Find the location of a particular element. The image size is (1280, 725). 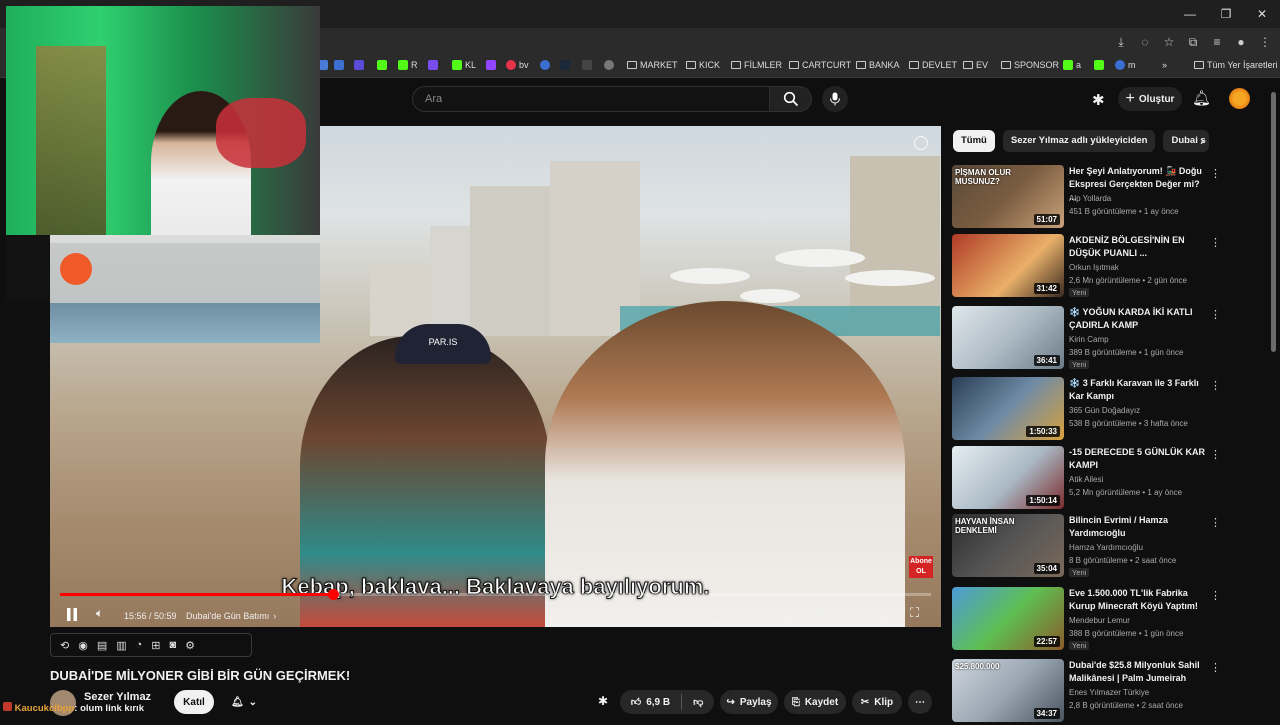

bookmark-all: Tüm Yer İşaretleri is located at coordinates (1236, 65).